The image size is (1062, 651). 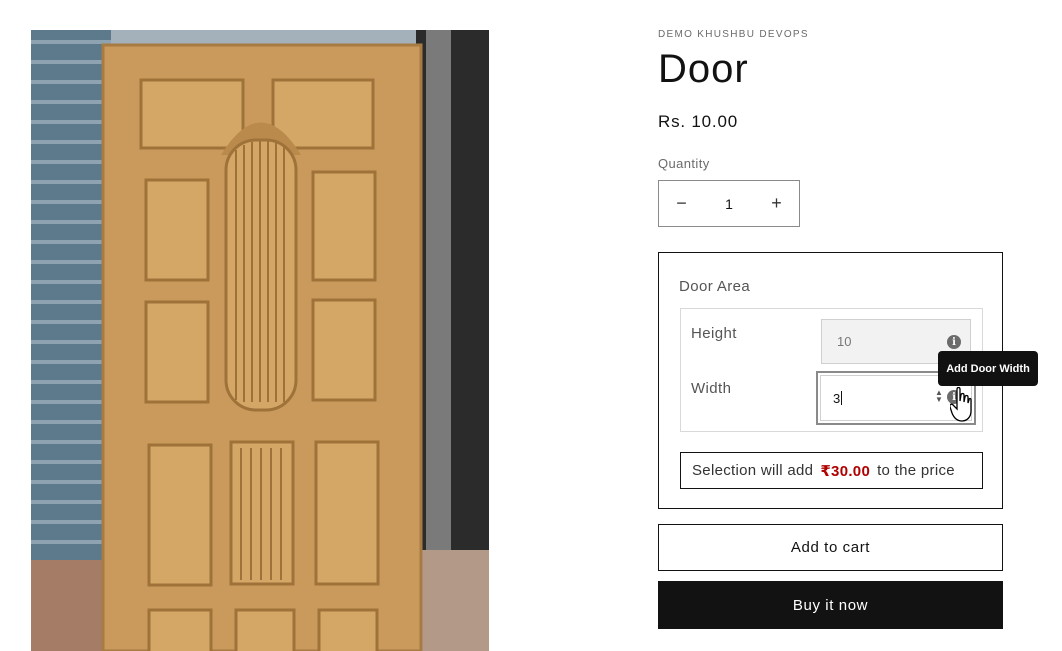 What do you see at coordinates (714, 333) in the screenshot?
I see `height-label: Height` at bounding box center [714, 333].